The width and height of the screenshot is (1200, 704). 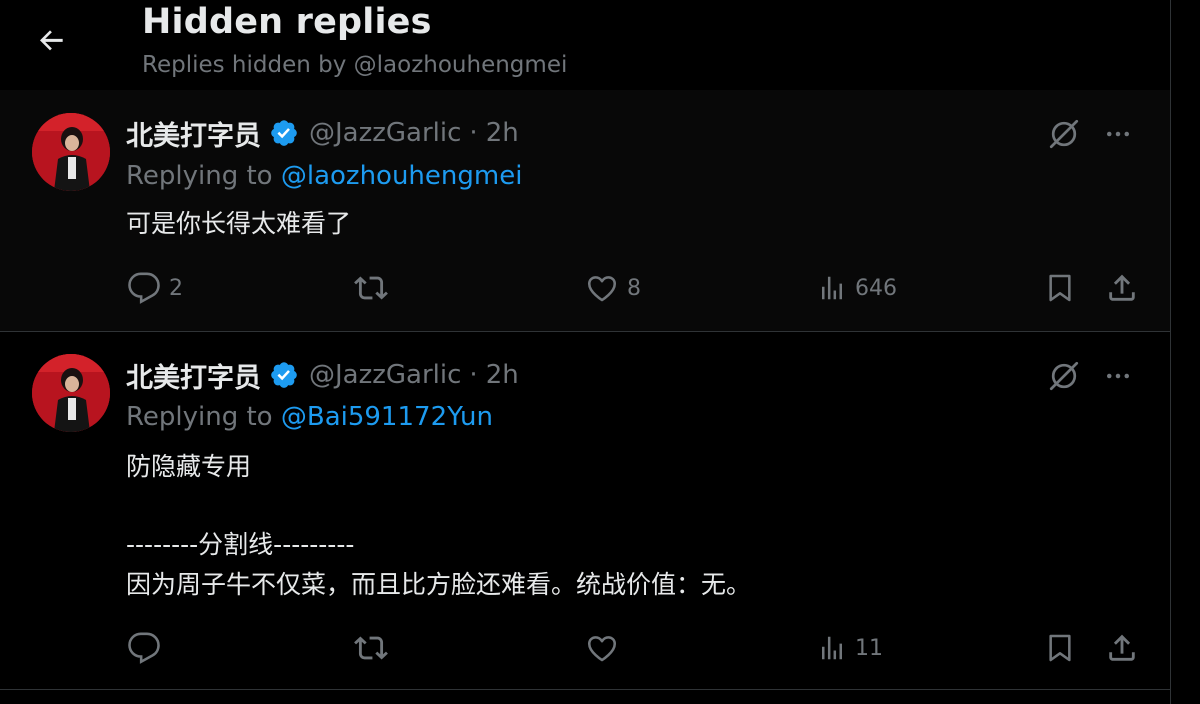 I want to click on like-button: 8, so click(x=613, y=288).